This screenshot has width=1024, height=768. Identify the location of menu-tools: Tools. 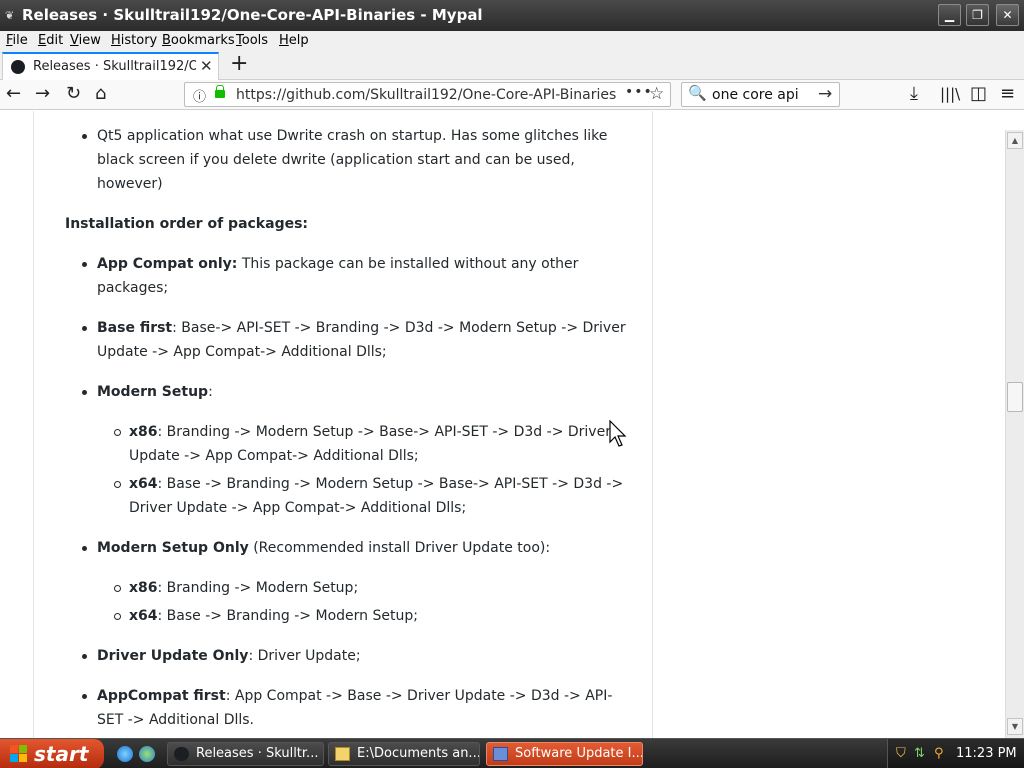
(252, 40).